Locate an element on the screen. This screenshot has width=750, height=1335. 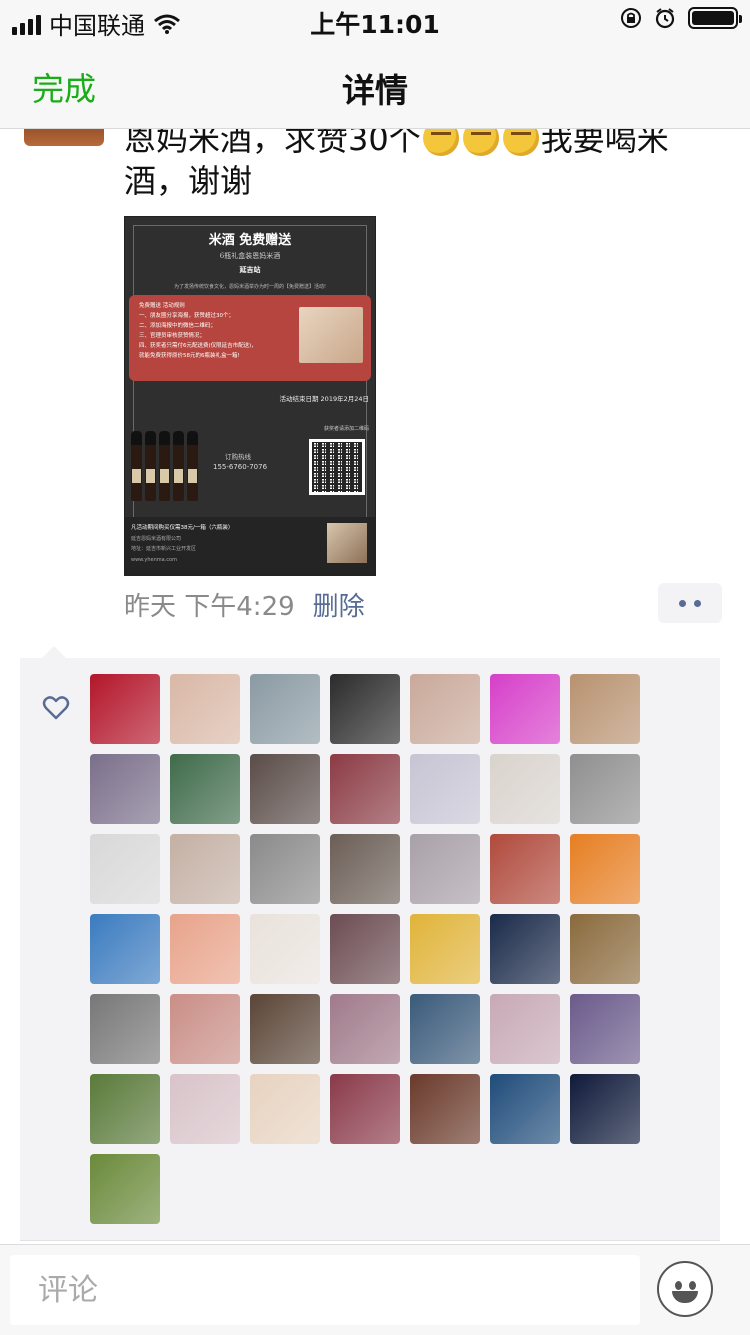
poster-qr-label: 获奖者请添加二维码 is located at coordinates (346, 429).